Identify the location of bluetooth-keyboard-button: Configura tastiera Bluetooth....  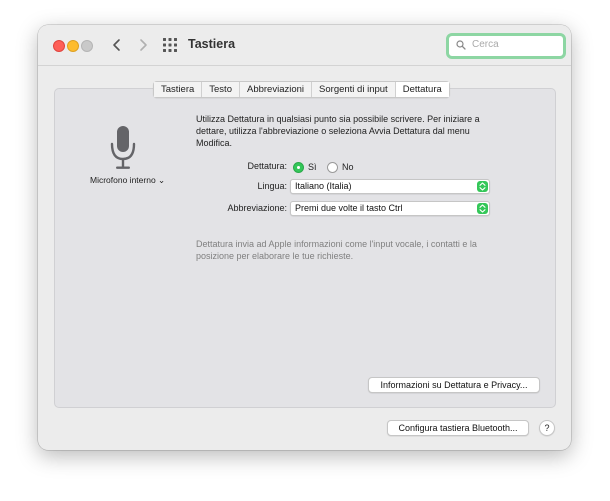
(458, 428).